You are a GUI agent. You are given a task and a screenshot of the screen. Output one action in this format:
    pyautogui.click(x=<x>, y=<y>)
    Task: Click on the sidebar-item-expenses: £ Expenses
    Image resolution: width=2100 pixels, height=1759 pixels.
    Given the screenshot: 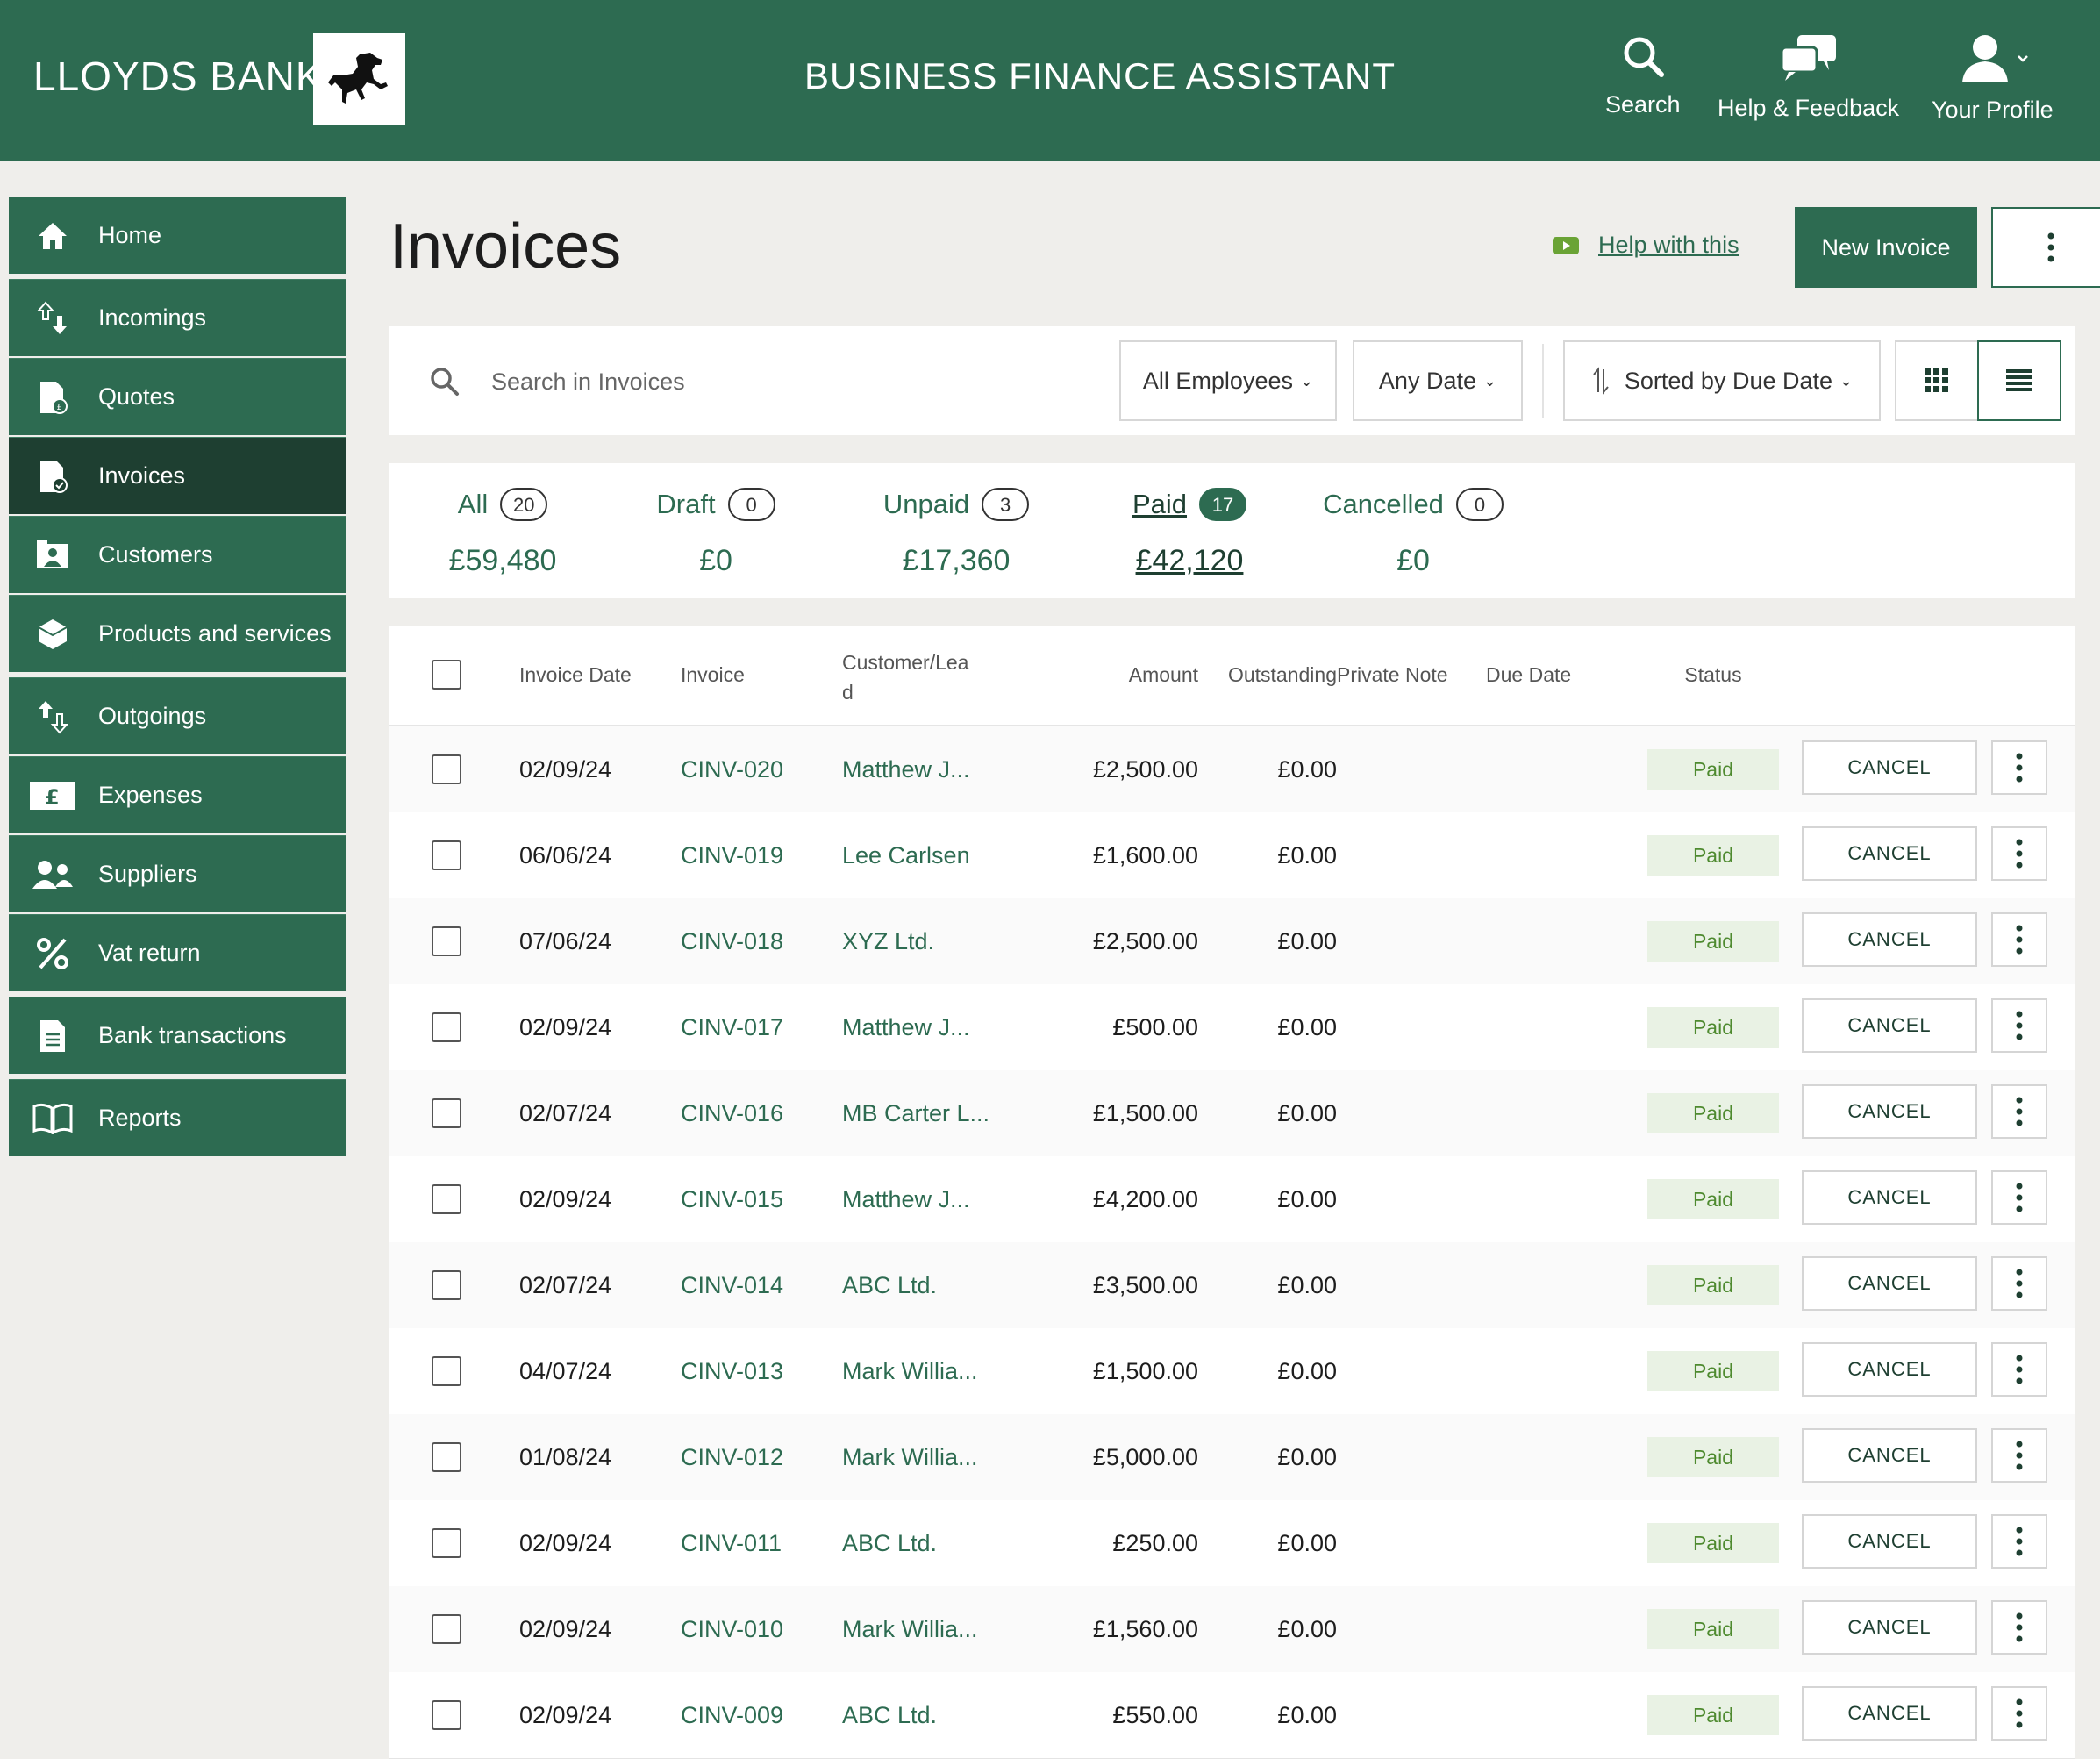 What is the action you would take?
    pyautogui.click(x=177, y=794)
    